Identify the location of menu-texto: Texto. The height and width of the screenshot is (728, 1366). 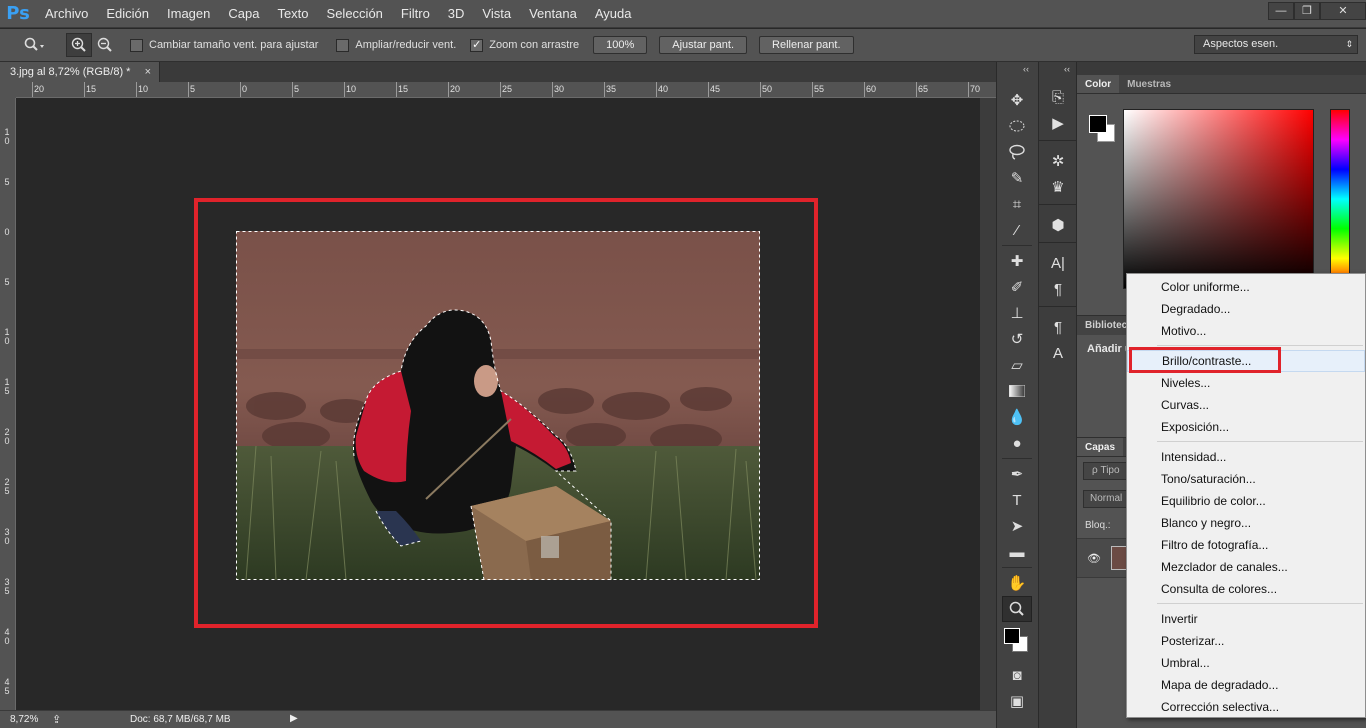
(292, 14).